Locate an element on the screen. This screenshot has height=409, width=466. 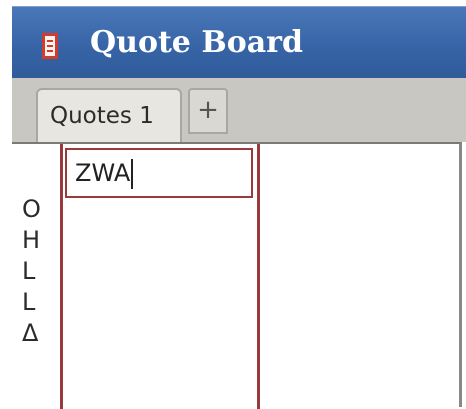
side-letter: Δ is located at coordinates (30, 333).